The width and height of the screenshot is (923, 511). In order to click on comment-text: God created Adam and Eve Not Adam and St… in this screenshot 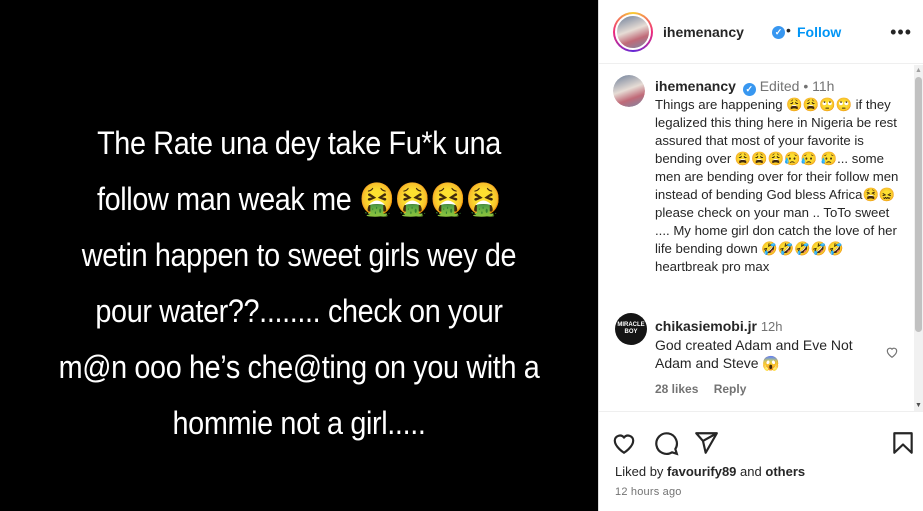, I will do `click(754, 354)`.